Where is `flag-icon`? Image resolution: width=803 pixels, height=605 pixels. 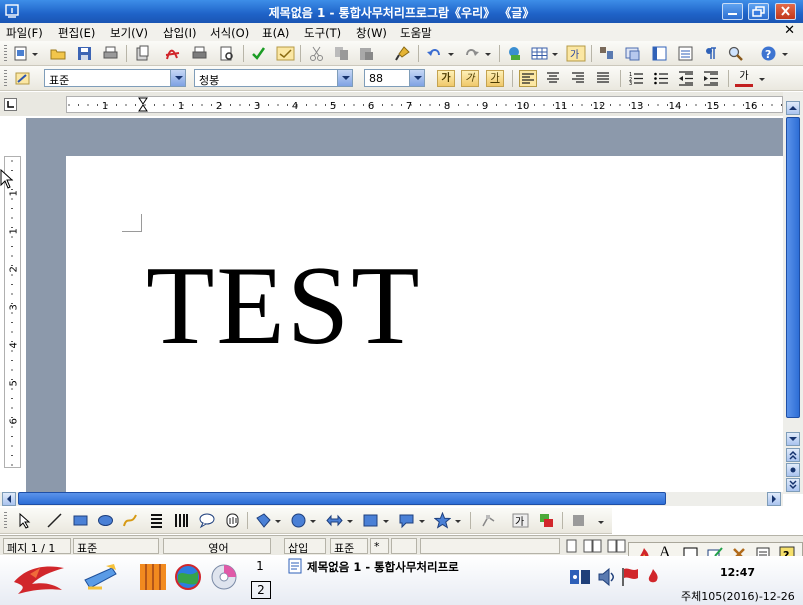
flag-icon is located at coordinates (630, 577).